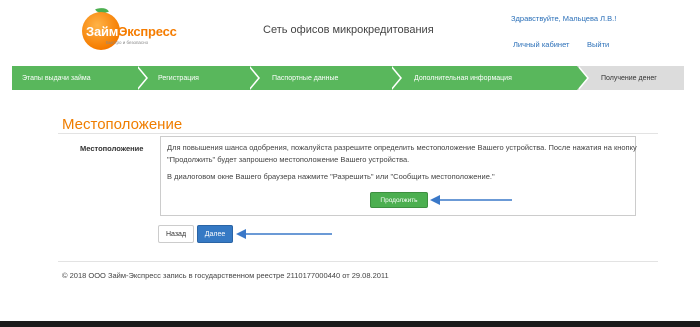 This screenshot has width=700, height=327. I want to click on step-registration: Регистрация, so click(198, 78).